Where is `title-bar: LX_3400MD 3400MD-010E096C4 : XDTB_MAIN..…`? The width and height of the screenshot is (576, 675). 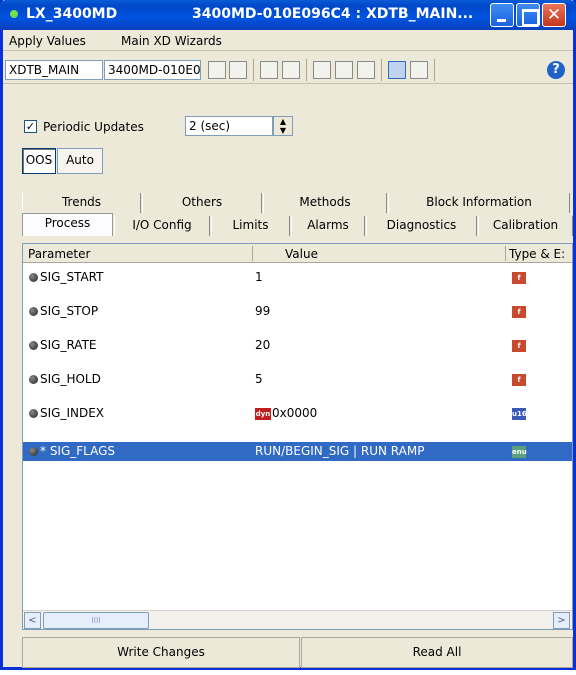 title-bar: LX_3400MD 3400MD-010E096C4 : XDTB_MAIN..… is located at coordinates (288, 15).